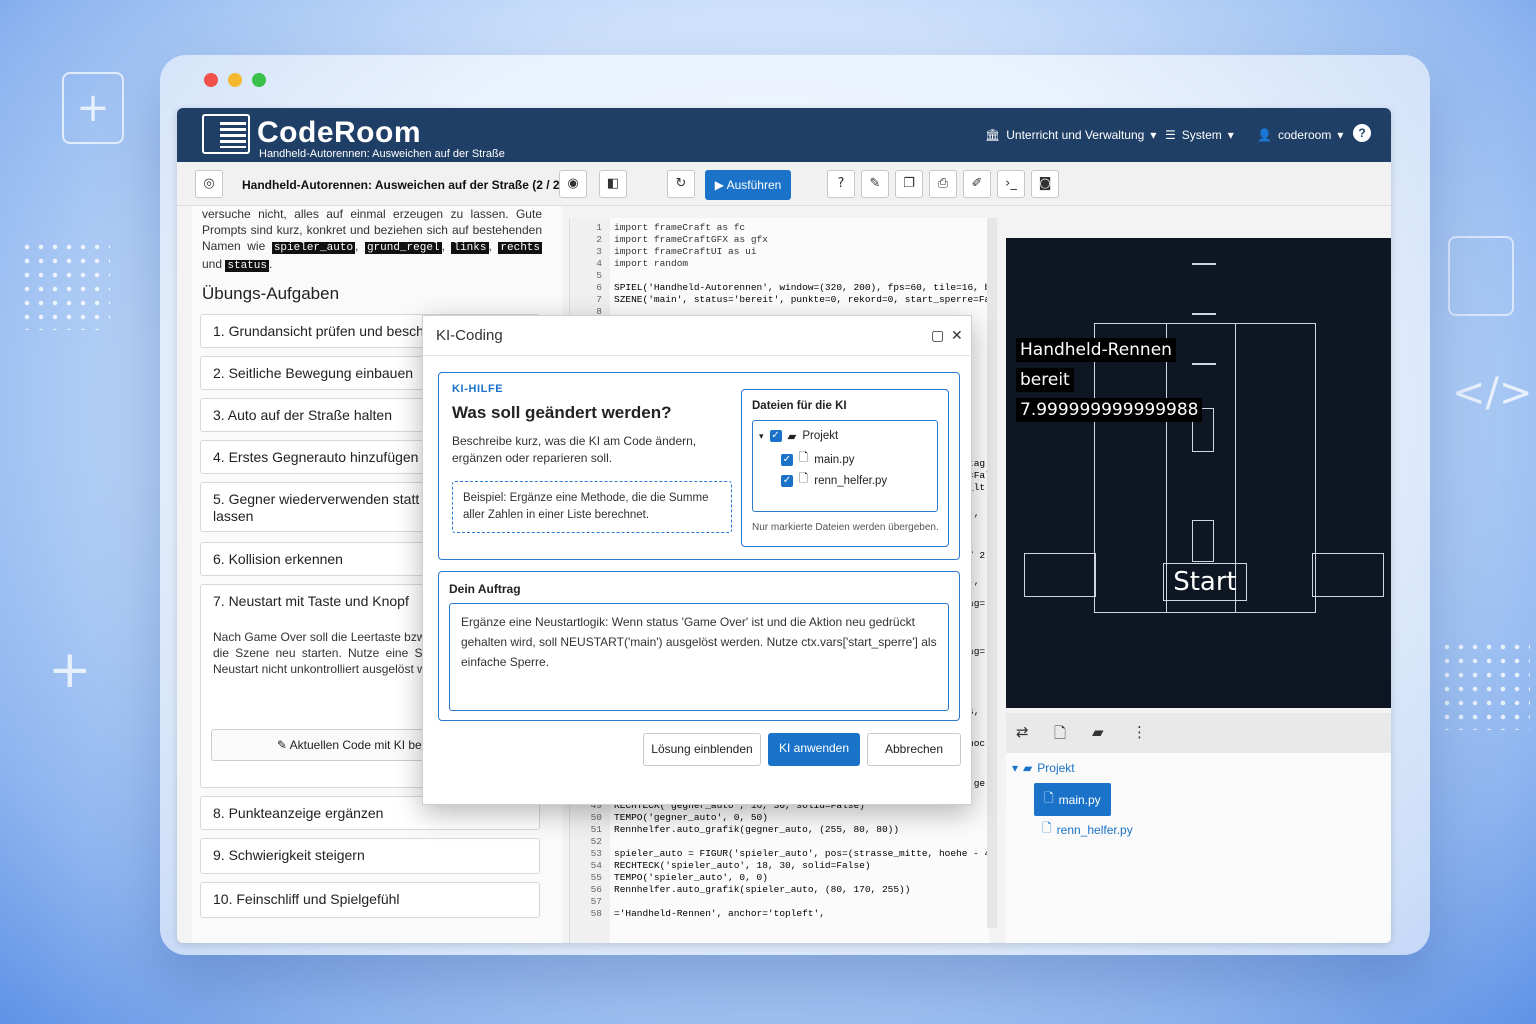  Describe the element at coordinates (370, 856) in the screenshot. I see `exercise-item: 9. Schwierigkeit steigern` at that location.